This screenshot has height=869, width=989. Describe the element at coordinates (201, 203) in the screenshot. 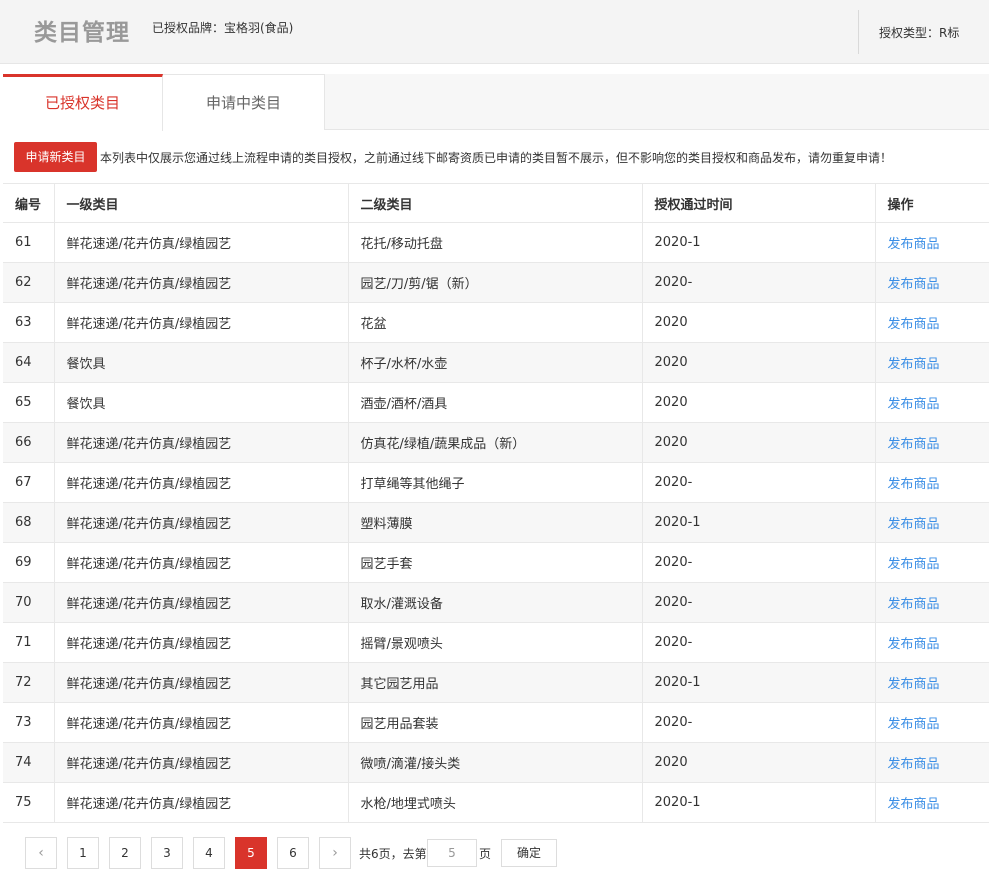

I see `column-header-category-level1: 一级类目` at that location.